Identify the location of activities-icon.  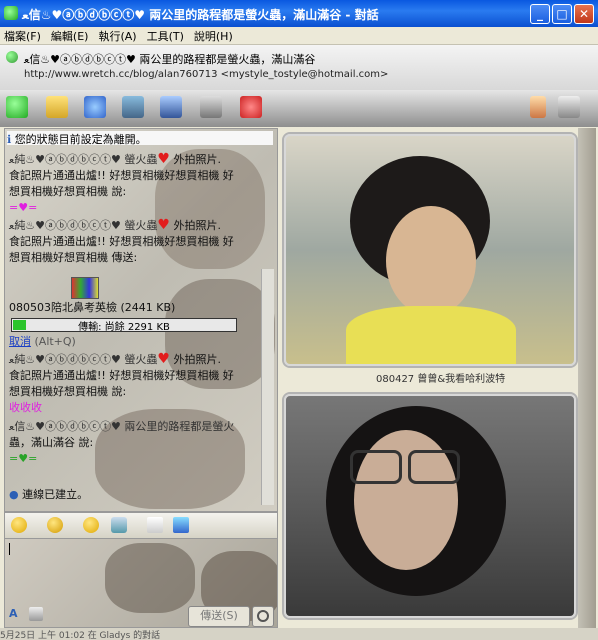
(171, 107).